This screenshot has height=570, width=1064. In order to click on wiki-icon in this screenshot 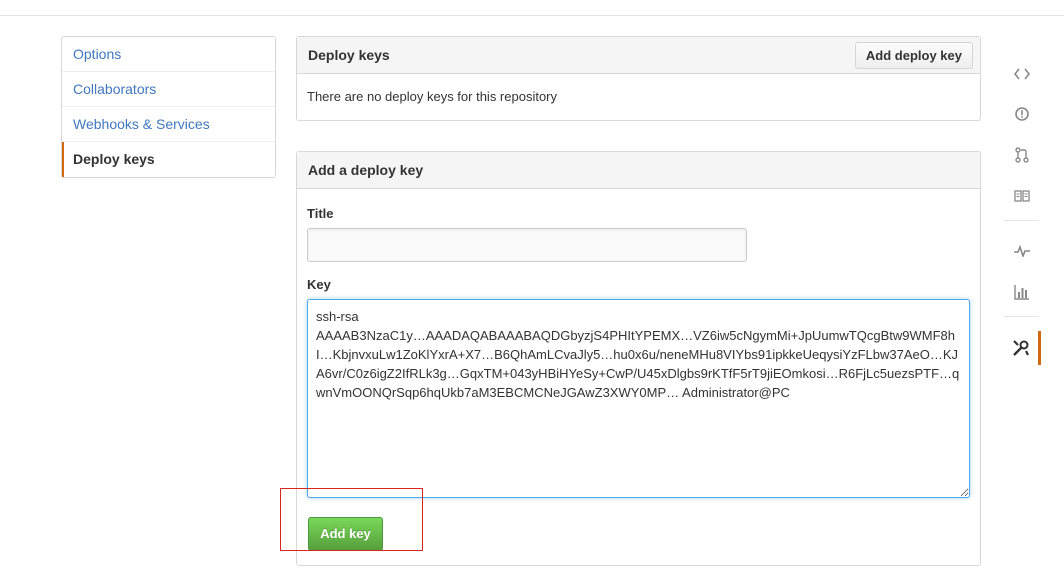, I will do `click(1022, 196)`.